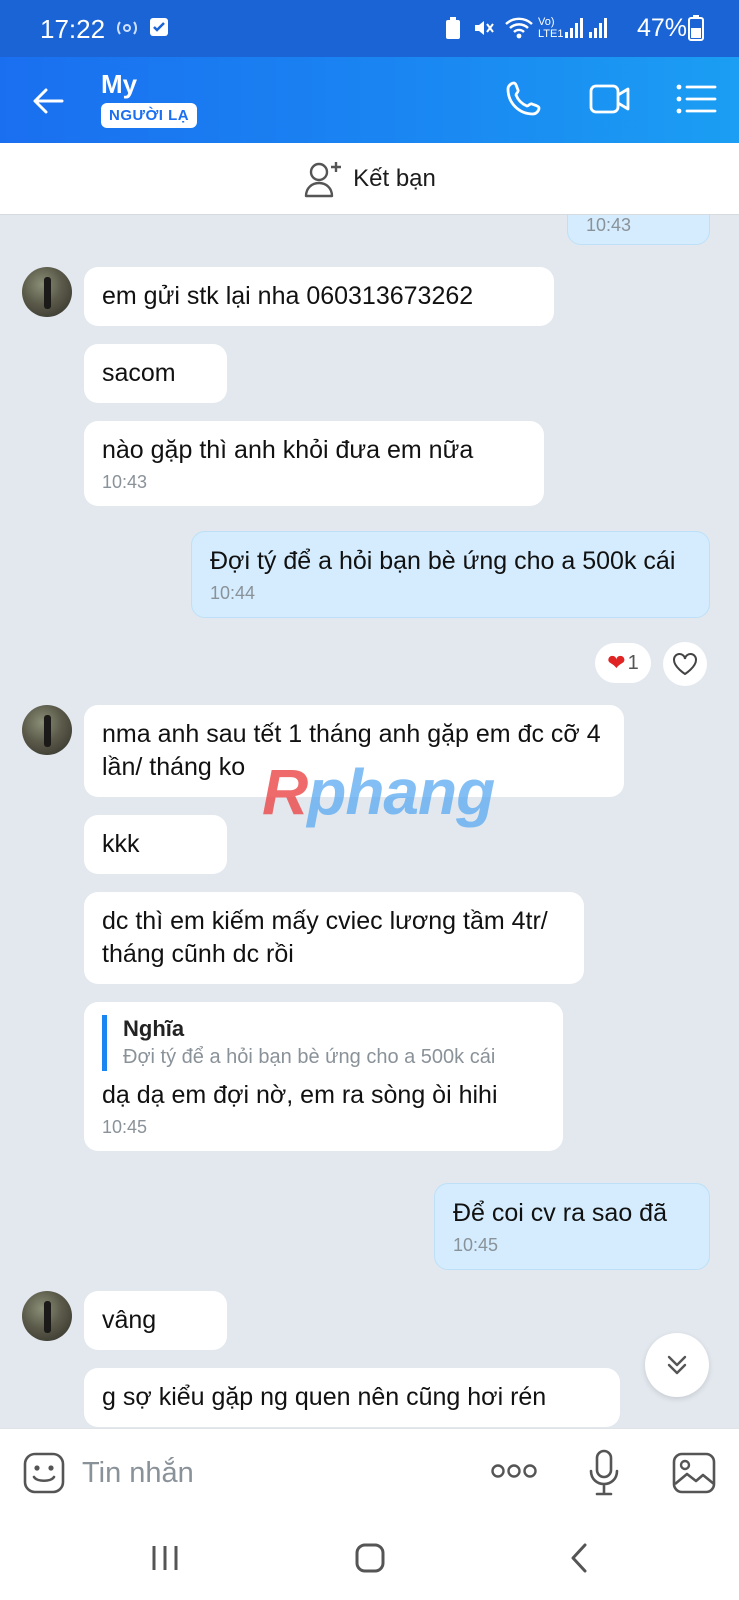  I want to click on scroll-to-bottom-button, so click(677, 1365).